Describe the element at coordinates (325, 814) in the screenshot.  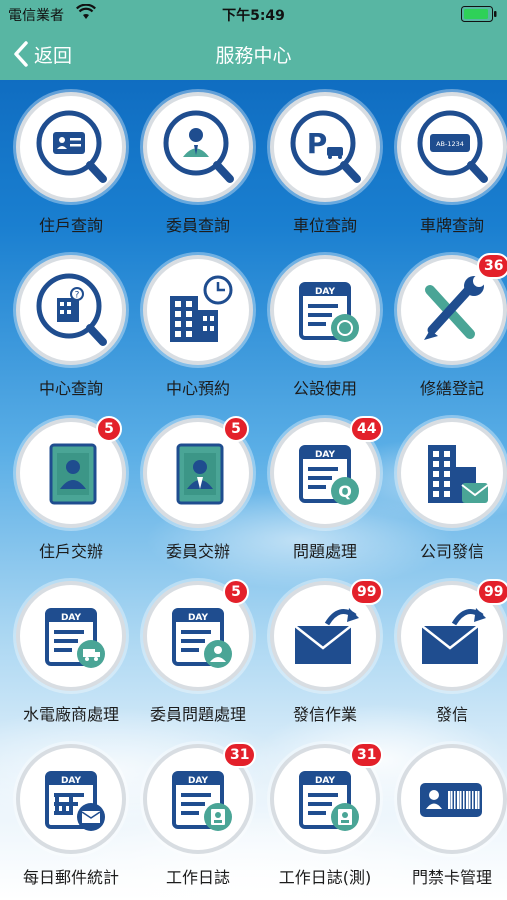
I see `service-tile: DAY 31 工作日誌(測)` at that location.